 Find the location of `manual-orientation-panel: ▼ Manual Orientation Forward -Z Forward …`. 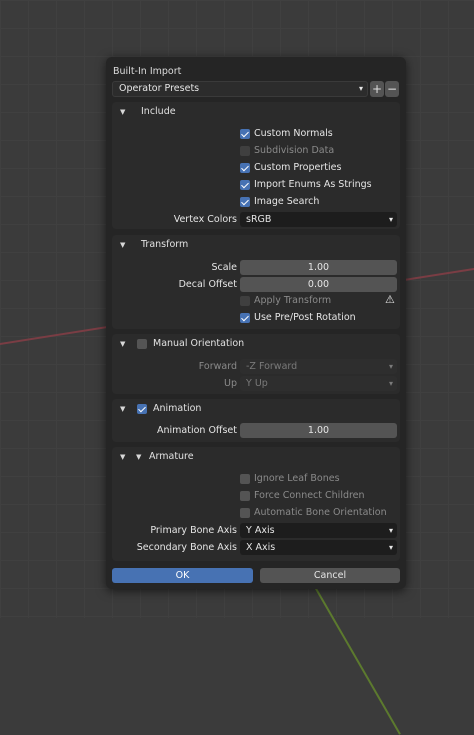

manual-orientation-panel: ▼ Manual Orientation Forward -Z Forward … is located at coordinates (256, 364).